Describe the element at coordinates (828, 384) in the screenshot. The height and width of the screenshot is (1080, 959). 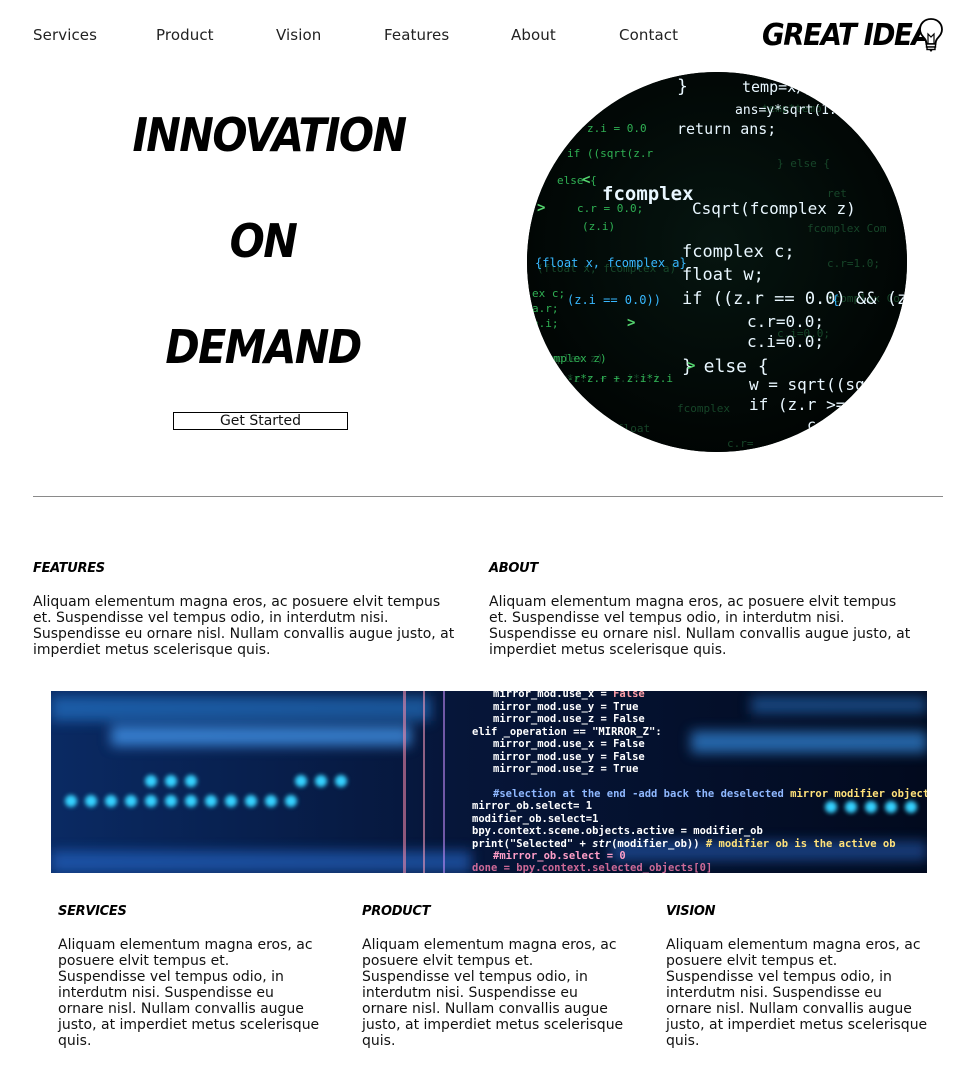
I see `svg-text: w = sqrt((sqrt(z.r` at that location.